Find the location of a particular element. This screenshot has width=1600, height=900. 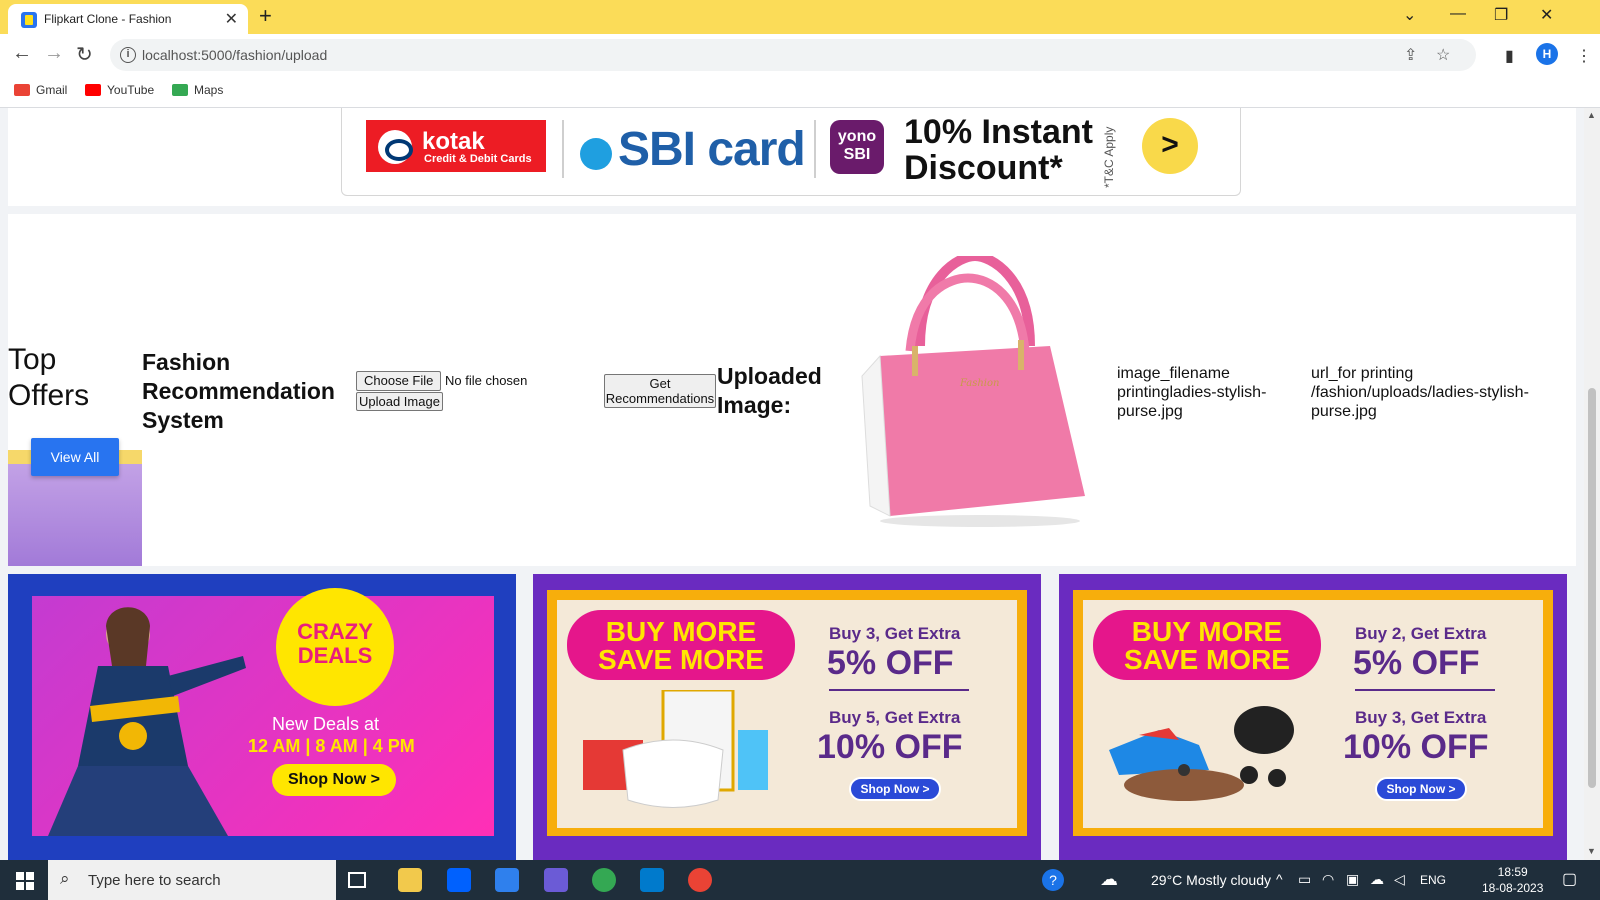

title-line-2: Recommendation is located at coordinates (238, 391).